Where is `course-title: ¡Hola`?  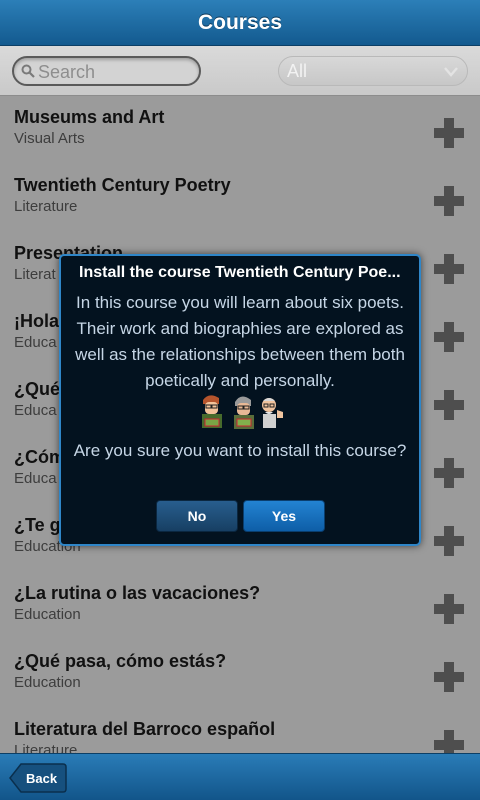 course-title: ¡Hola is located at coordinates (36, 321).